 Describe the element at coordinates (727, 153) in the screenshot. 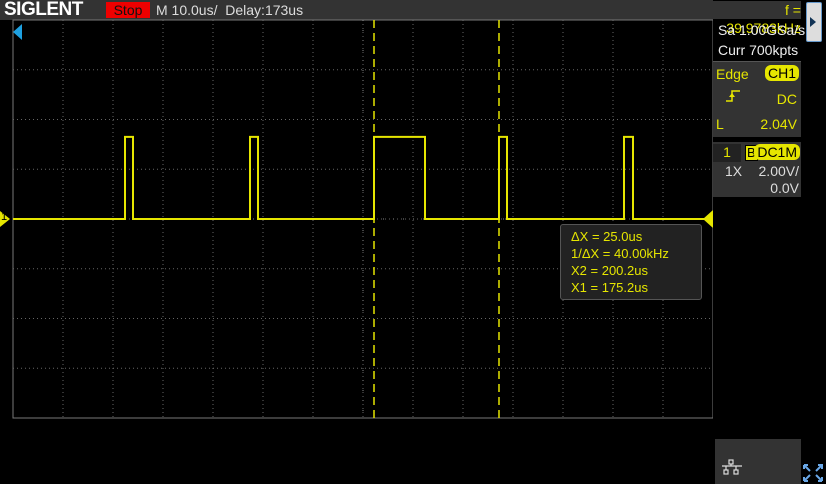

I see `channel-number: 1` at that location.